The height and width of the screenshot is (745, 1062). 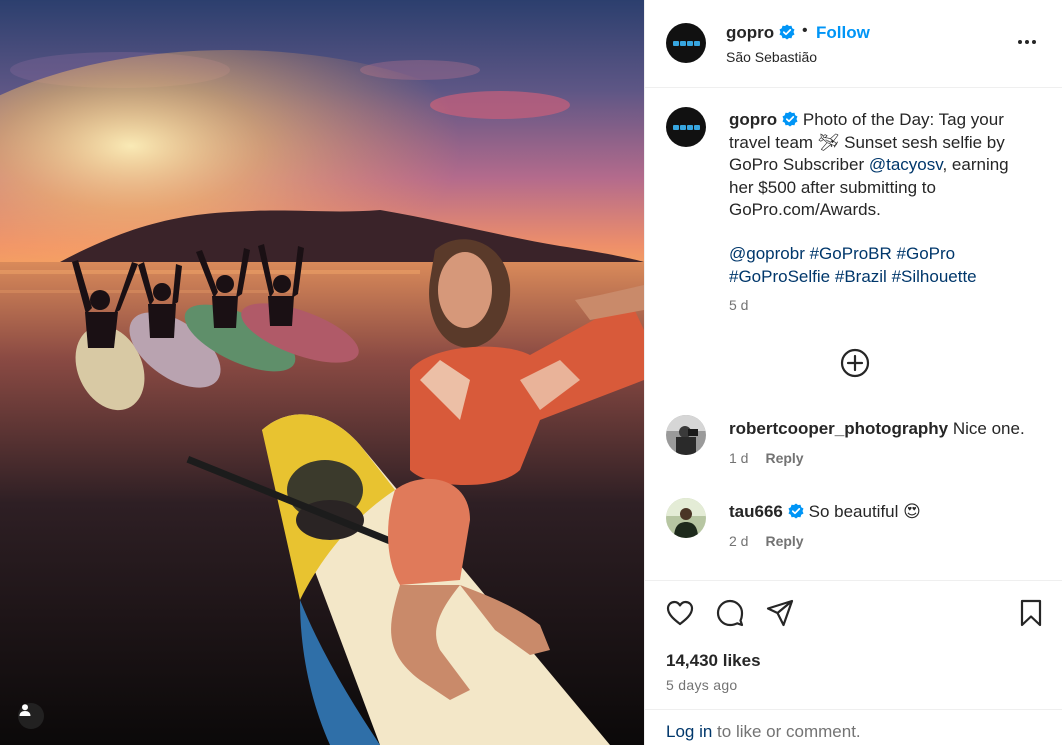 I want to click on comment-time: 2 d, so click(x=738, y=541).